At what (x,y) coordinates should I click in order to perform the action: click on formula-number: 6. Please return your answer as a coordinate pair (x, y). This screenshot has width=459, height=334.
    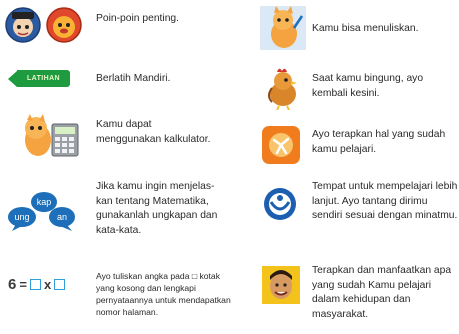
    Looking at the image, I should click on (12, 284).